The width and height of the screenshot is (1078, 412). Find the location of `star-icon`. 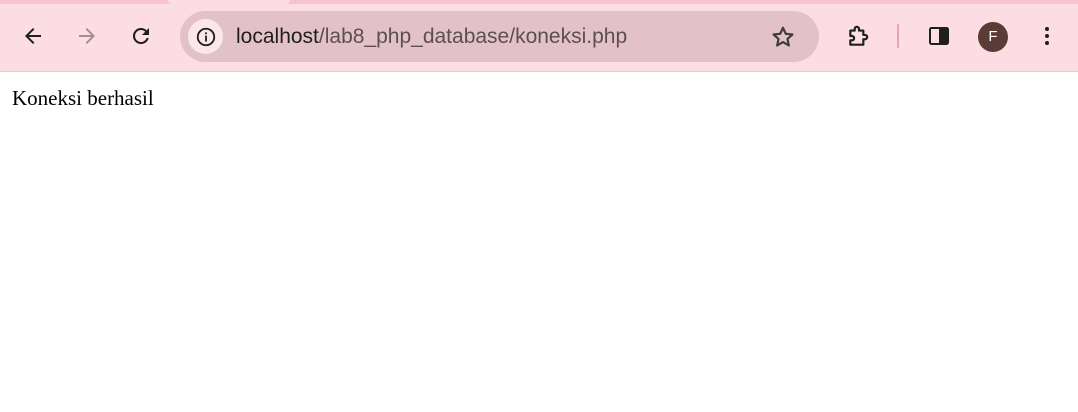

star-icon is located at coordinates (783, 36).